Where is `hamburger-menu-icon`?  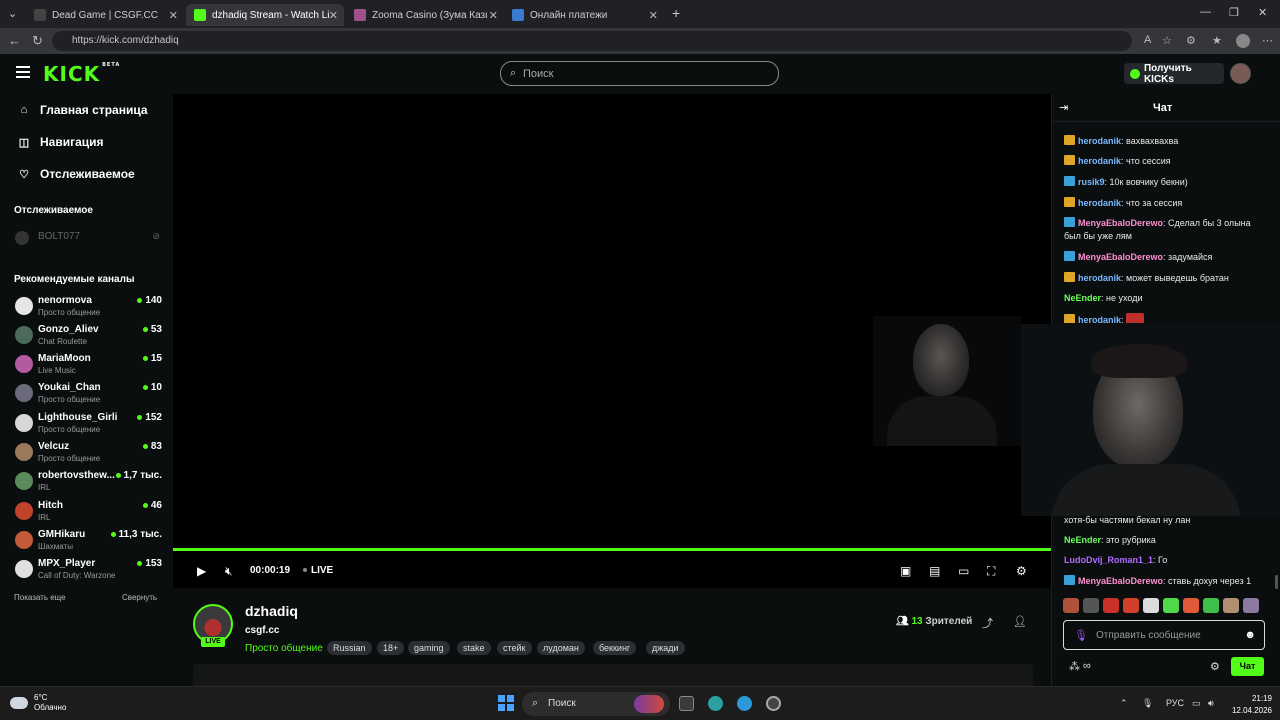
hamburger-menu-icon is located at coordinates (23, 72).